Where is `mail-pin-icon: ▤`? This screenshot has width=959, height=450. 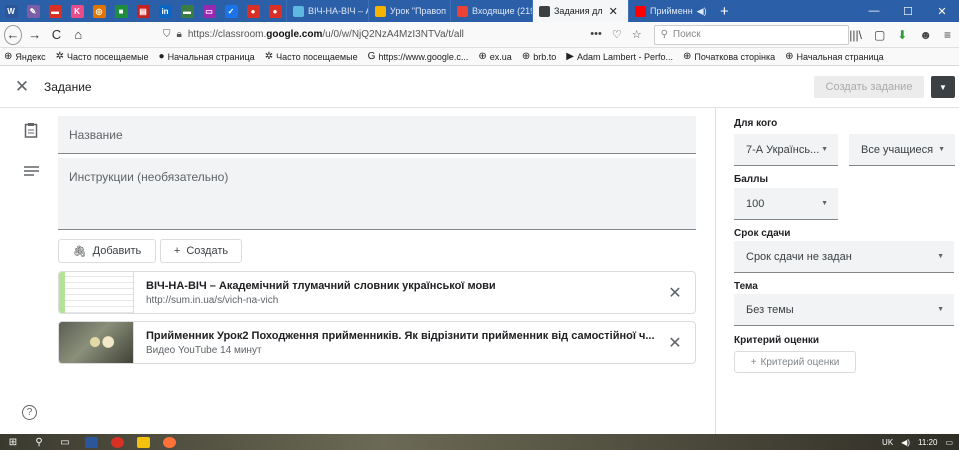 mail-pin-icon: ▤ is located at coordinates (143, 11).